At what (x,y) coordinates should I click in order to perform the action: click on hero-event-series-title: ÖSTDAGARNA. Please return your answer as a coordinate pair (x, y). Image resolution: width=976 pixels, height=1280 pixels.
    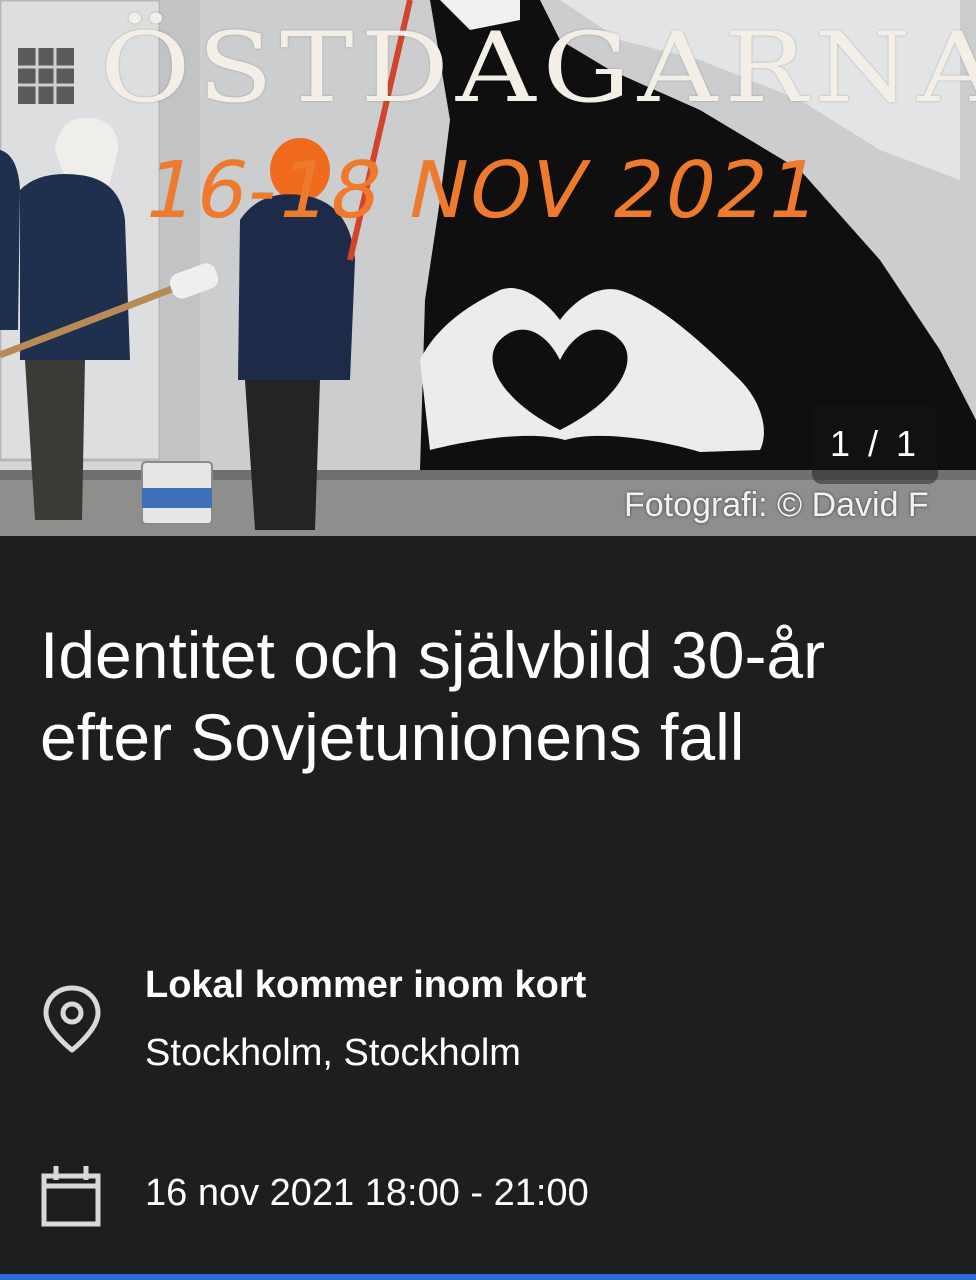
    Looking at the image, I should click on (538, 68).